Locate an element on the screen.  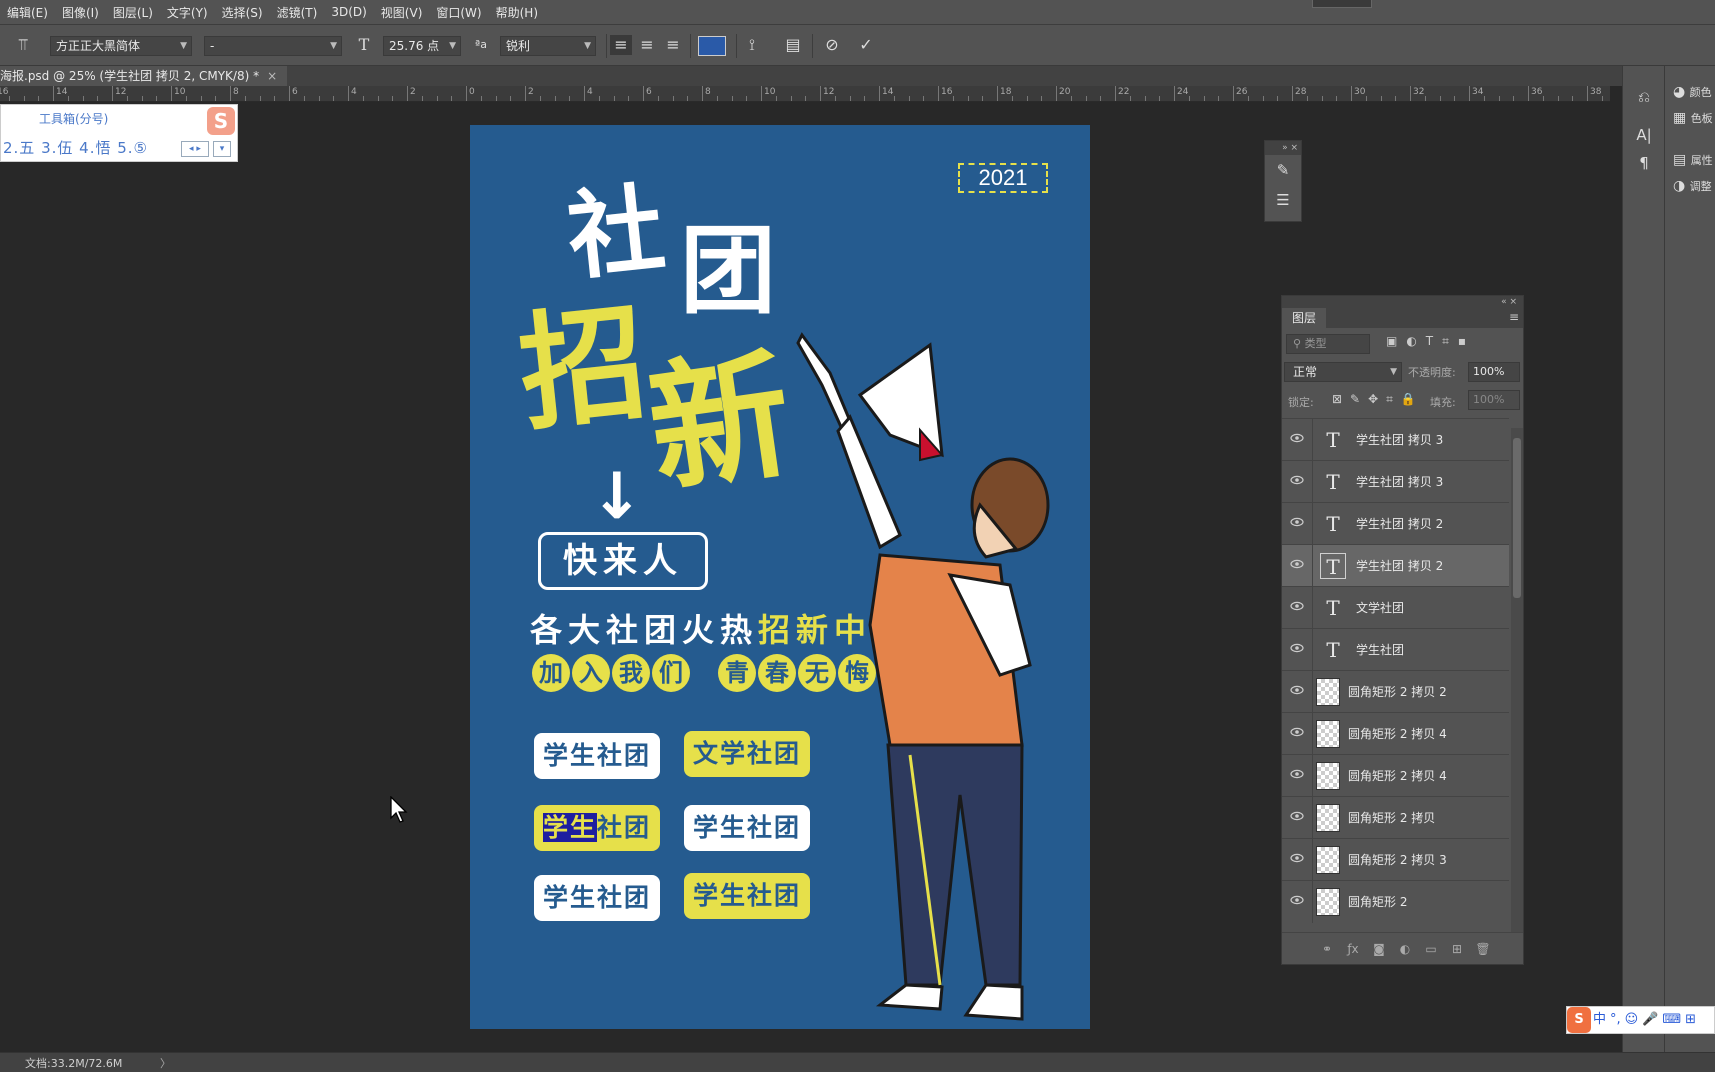
emoji-icon: ☺ is located at coordinates (1632, 1020).